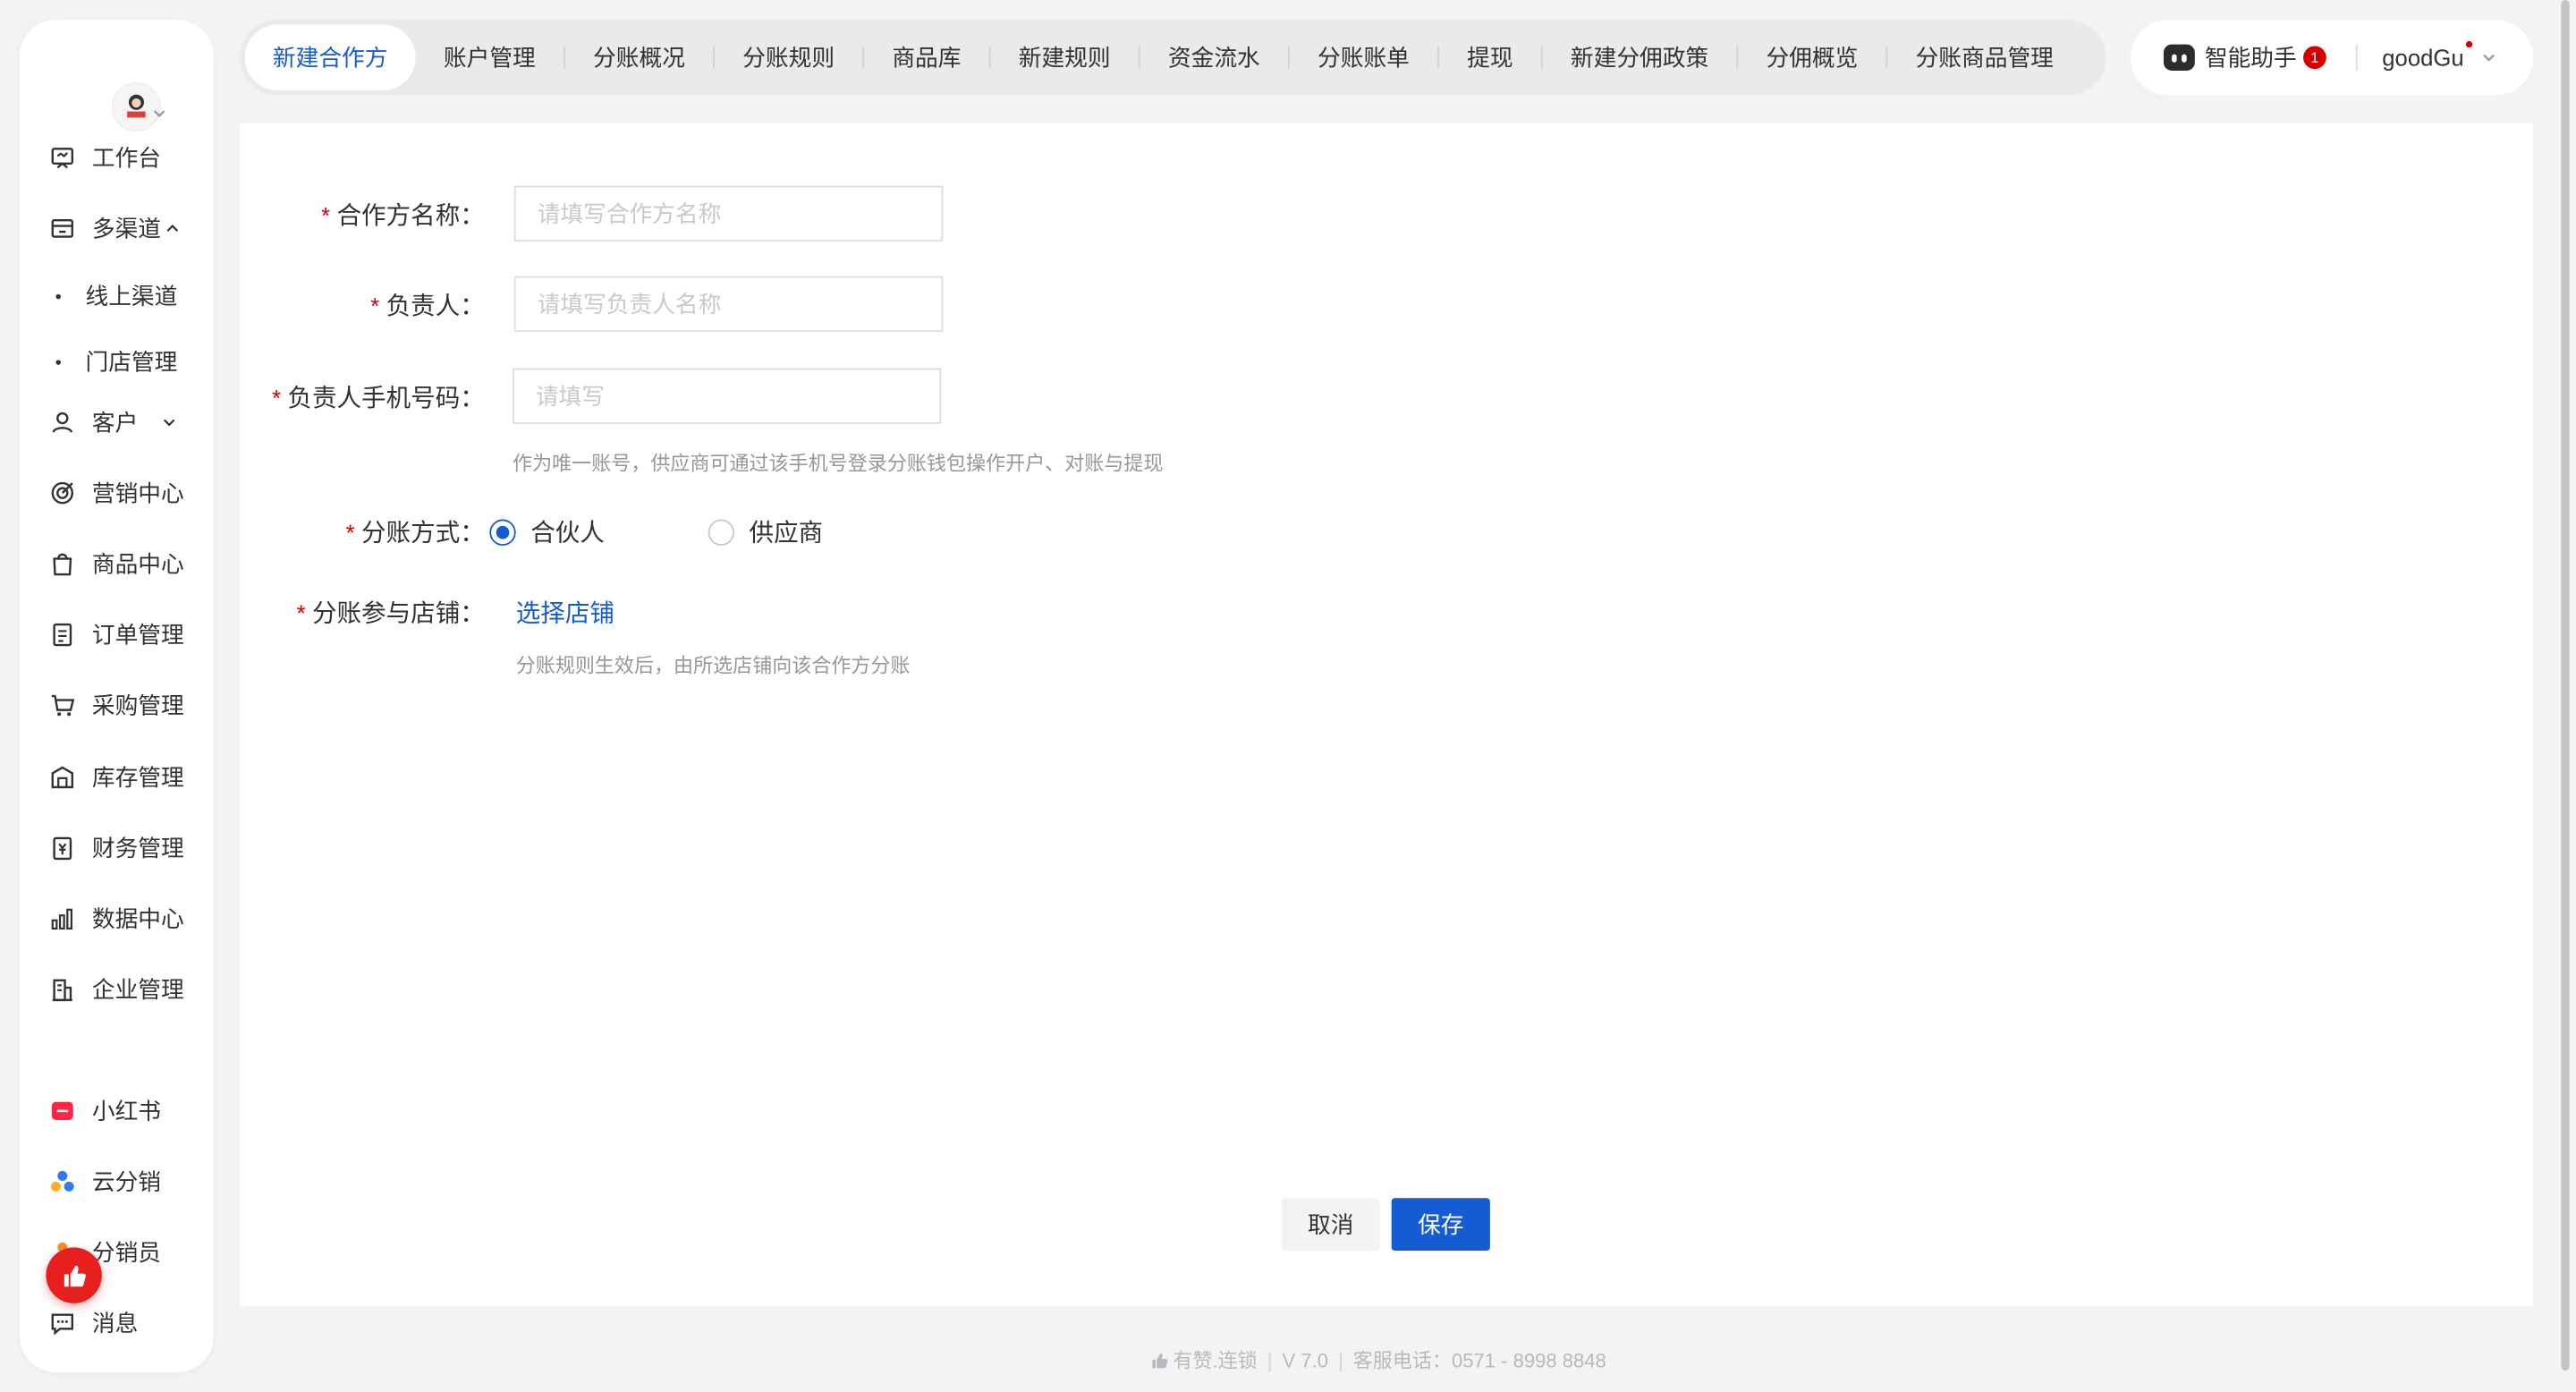 Image resolution: width=2576 pixels, height=1392 pixels. I want to click on sidebar-item-label: 小红书, so click(126, 1111).